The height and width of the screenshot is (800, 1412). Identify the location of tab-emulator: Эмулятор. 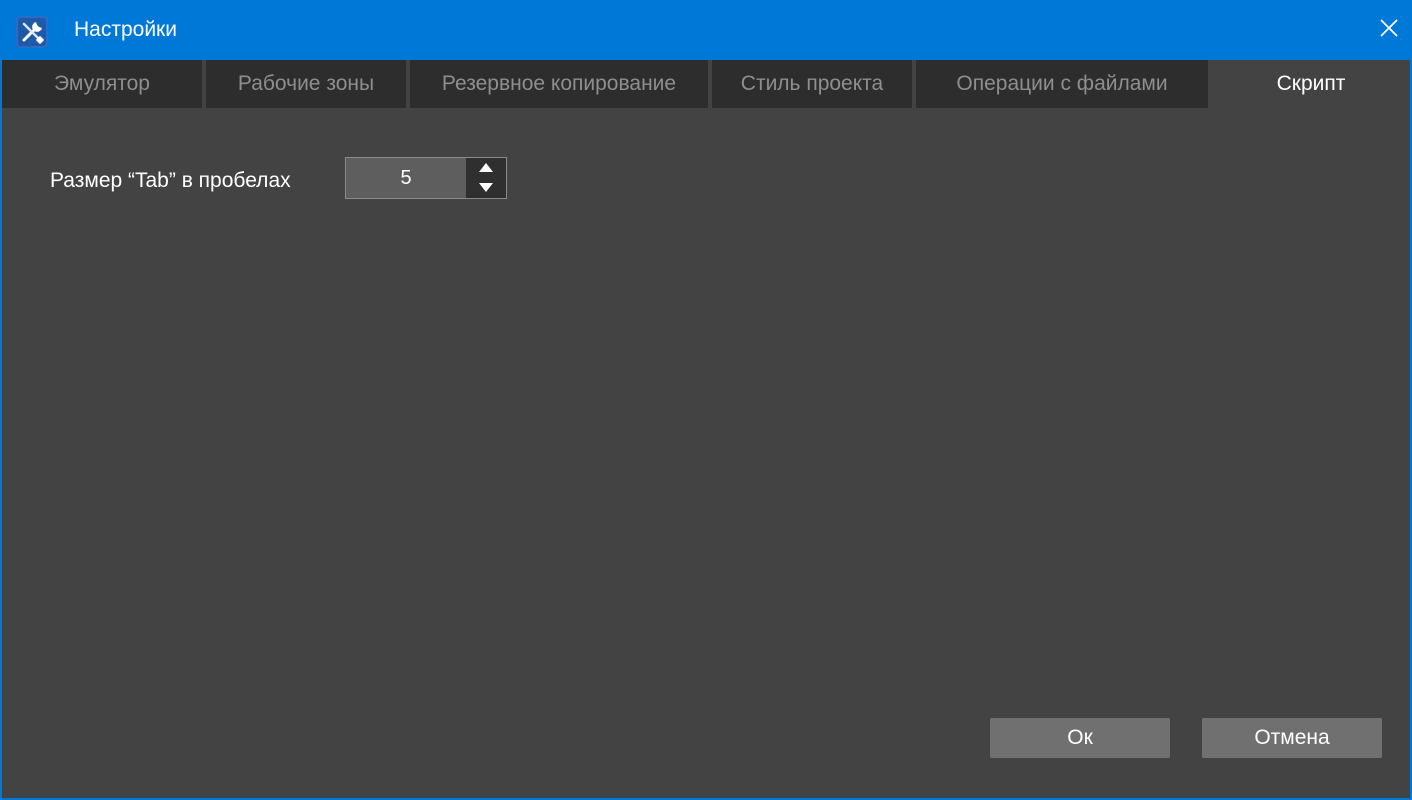
(104, 84).